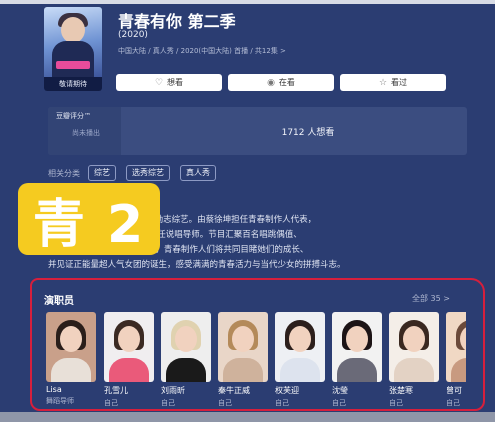 This screenshot has height=422, width=495. I want to click on cast-member: 沈瑩 自己, so click(357, 360).